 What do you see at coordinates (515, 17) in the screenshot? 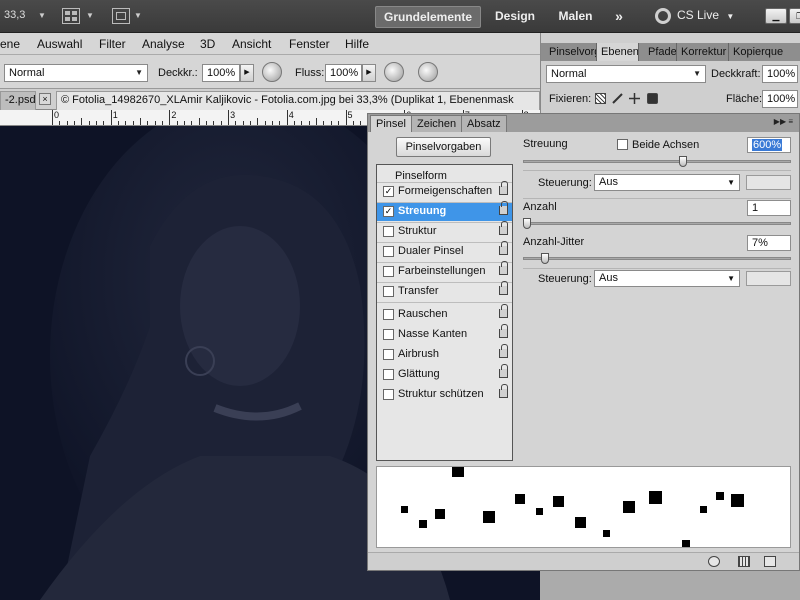
I see `workspace-design: Design` at bounding box center [515, 17].